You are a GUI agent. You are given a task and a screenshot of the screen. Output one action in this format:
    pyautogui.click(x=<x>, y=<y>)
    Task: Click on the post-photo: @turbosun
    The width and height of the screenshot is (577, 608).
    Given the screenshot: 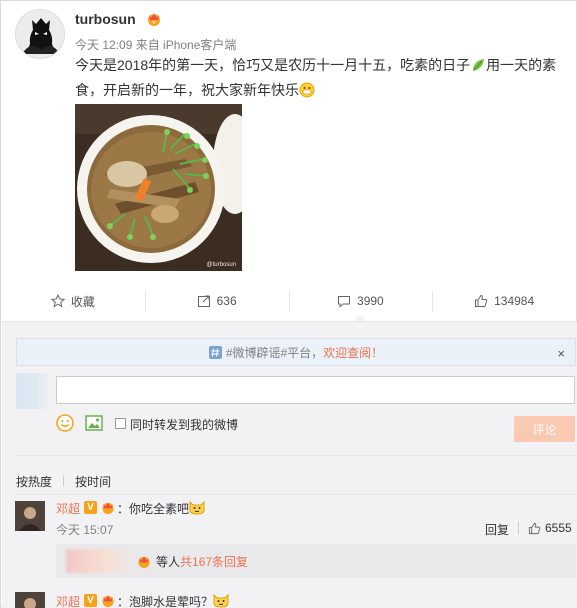 What is the action you would take?
    pyautogui.click(x=158, y=187)
    